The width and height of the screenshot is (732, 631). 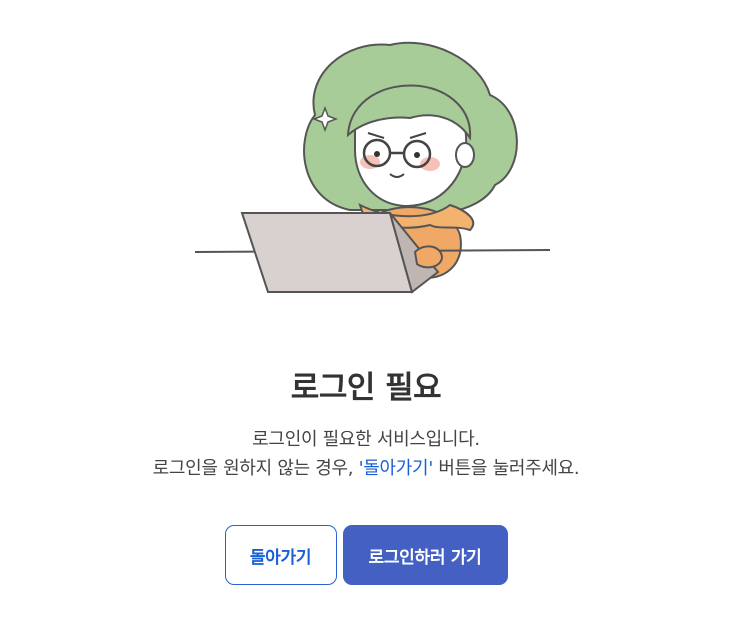 What do you see at coordinates (280, 555) in the screenshot?
I see `back-button: 돌아가기` at bounding box center [280, 555].